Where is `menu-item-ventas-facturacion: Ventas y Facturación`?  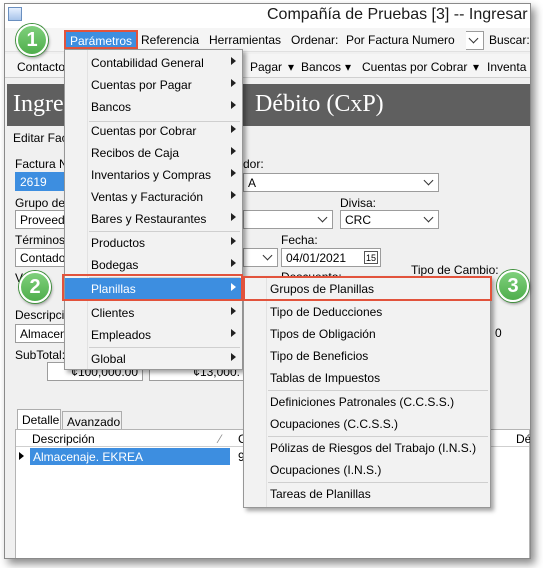 menu-item-ventas-facturacion: Ventas y Facturación is located at coordinates (153, 197).